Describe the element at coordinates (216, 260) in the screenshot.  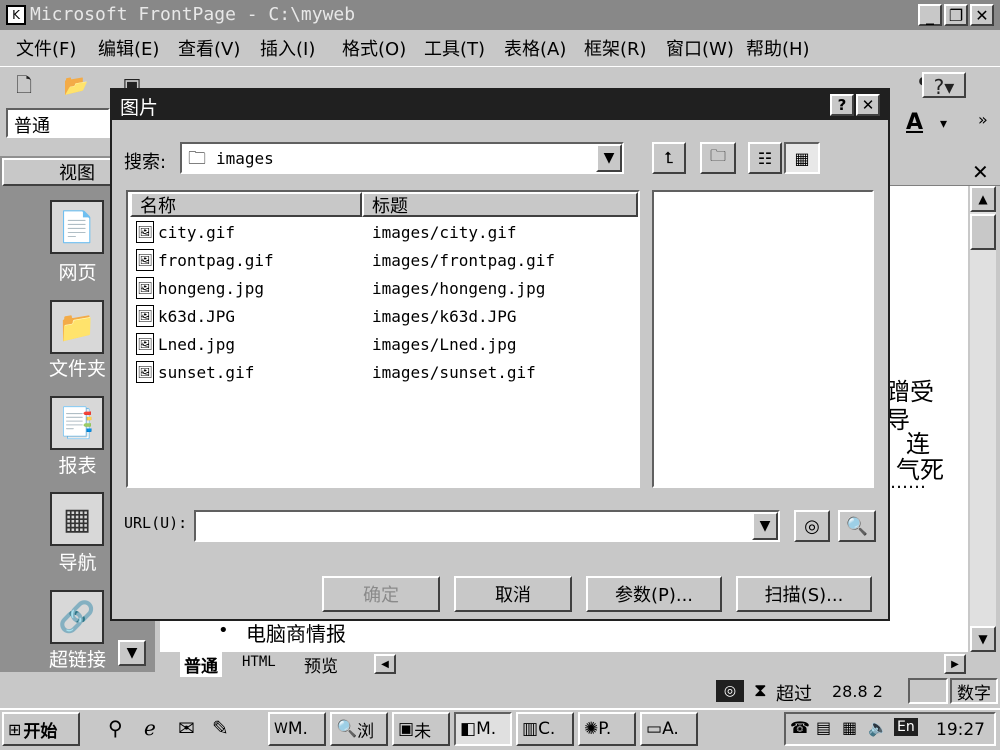
I see `file-name: frontpag.gif` at that location.